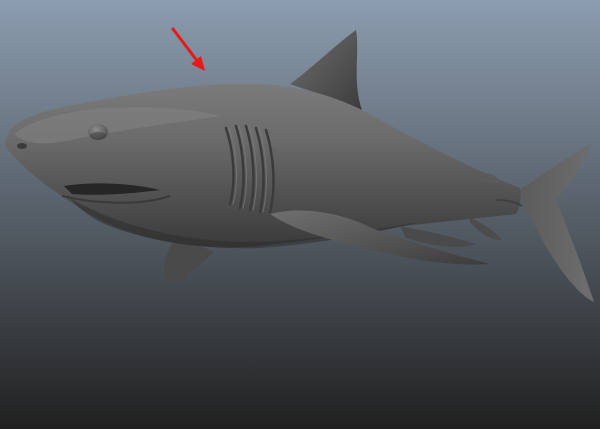 This screenshot has width=600, height=429. Describe the element at coordinates (22, 146) in the screenshot. I see `shark-nostril` at that location.